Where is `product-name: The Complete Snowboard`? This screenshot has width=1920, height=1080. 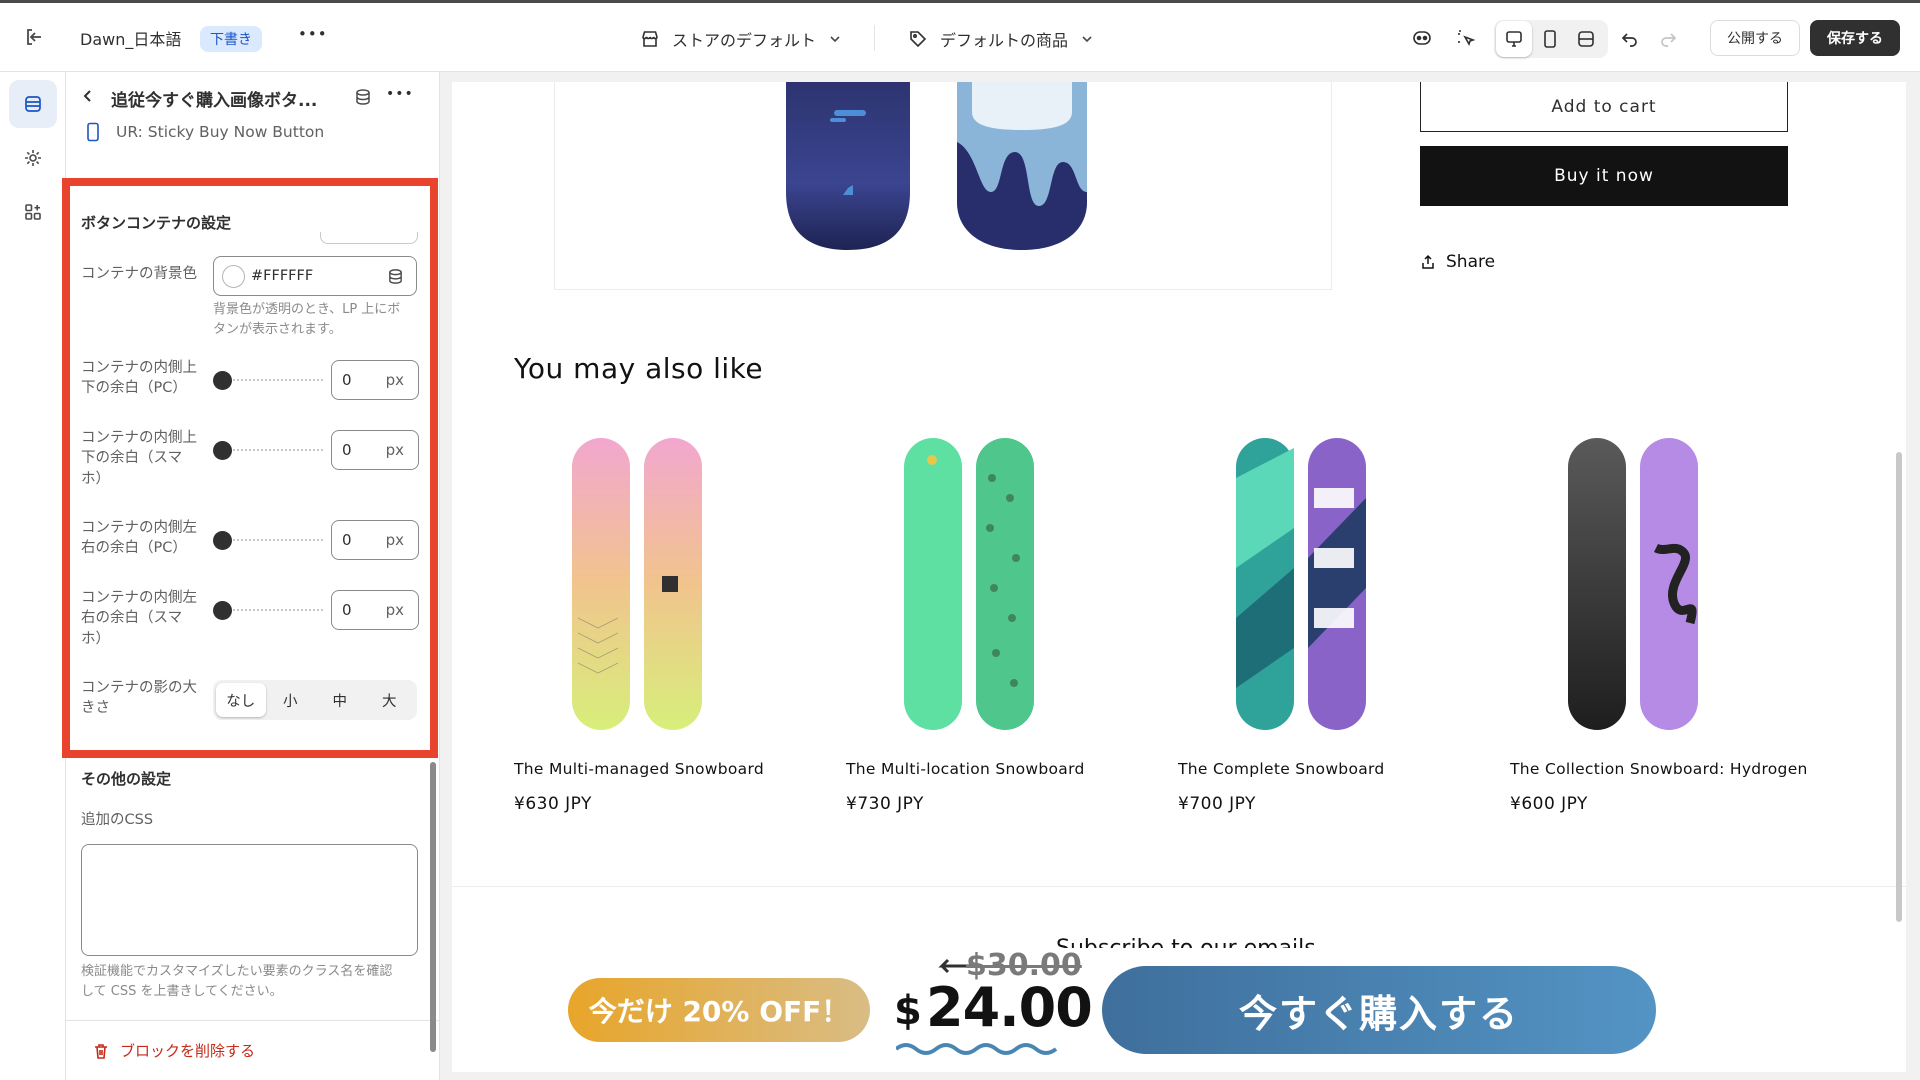 product-name: The Complete Snowboard is located at coordinates (1281, 769).